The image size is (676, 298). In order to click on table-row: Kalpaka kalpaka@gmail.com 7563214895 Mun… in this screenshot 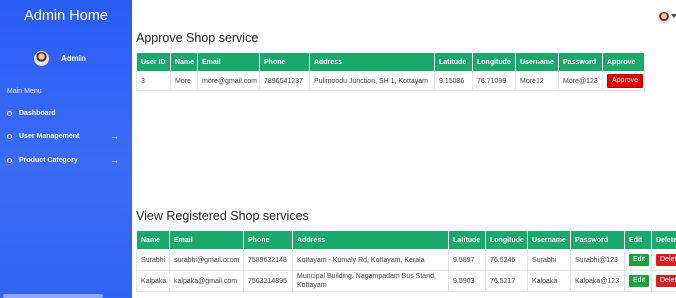, I will do `click(406, 281)`.